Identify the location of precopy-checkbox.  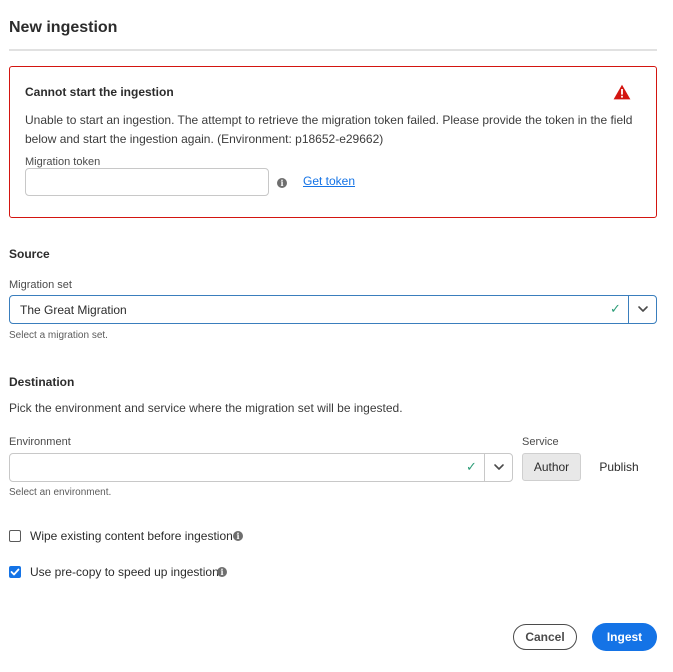
(15, 572).